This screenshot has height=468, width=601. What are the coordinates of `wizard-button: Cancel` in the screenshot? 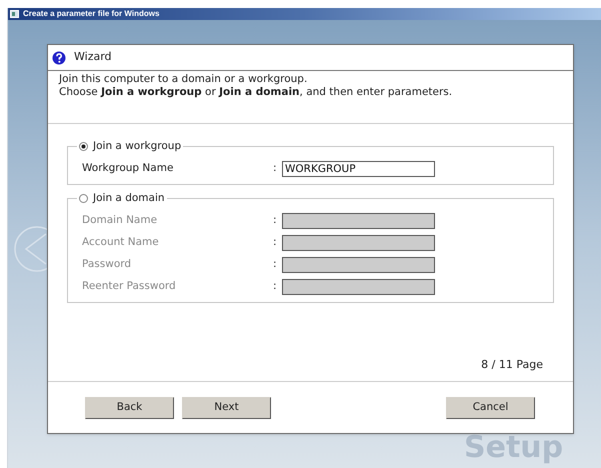 It's located at (490, 407).